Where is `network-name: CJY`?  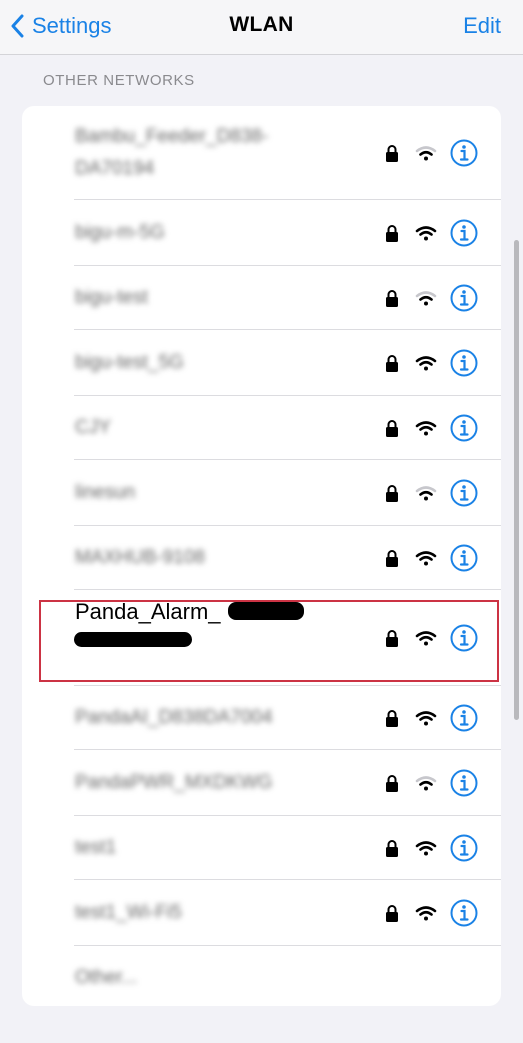 network-name: CJY is located at coordinates (93, 427).